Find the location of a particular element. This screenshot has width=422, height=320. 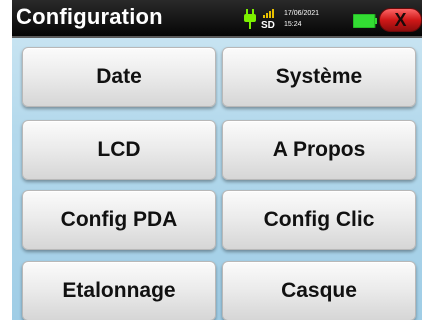

config-clic-button-label: Config Clic is located at coordinates (319, 219).